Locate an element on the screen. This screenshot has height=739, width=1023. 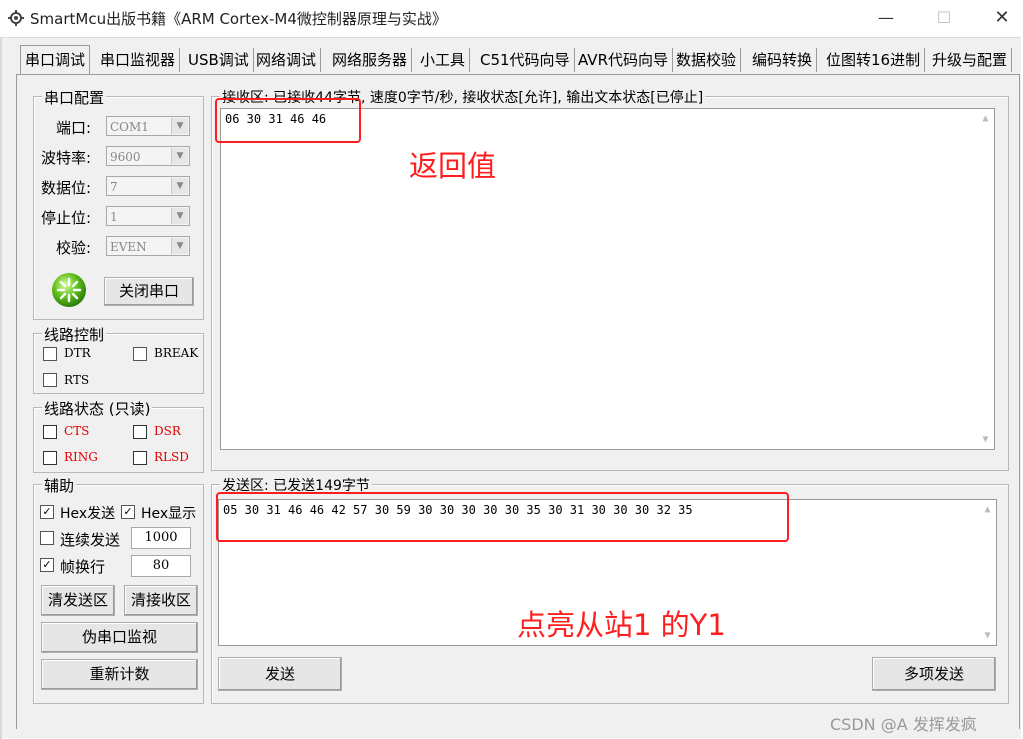
multi-send-button: 多项发送 is located at coordinates (934, 674).